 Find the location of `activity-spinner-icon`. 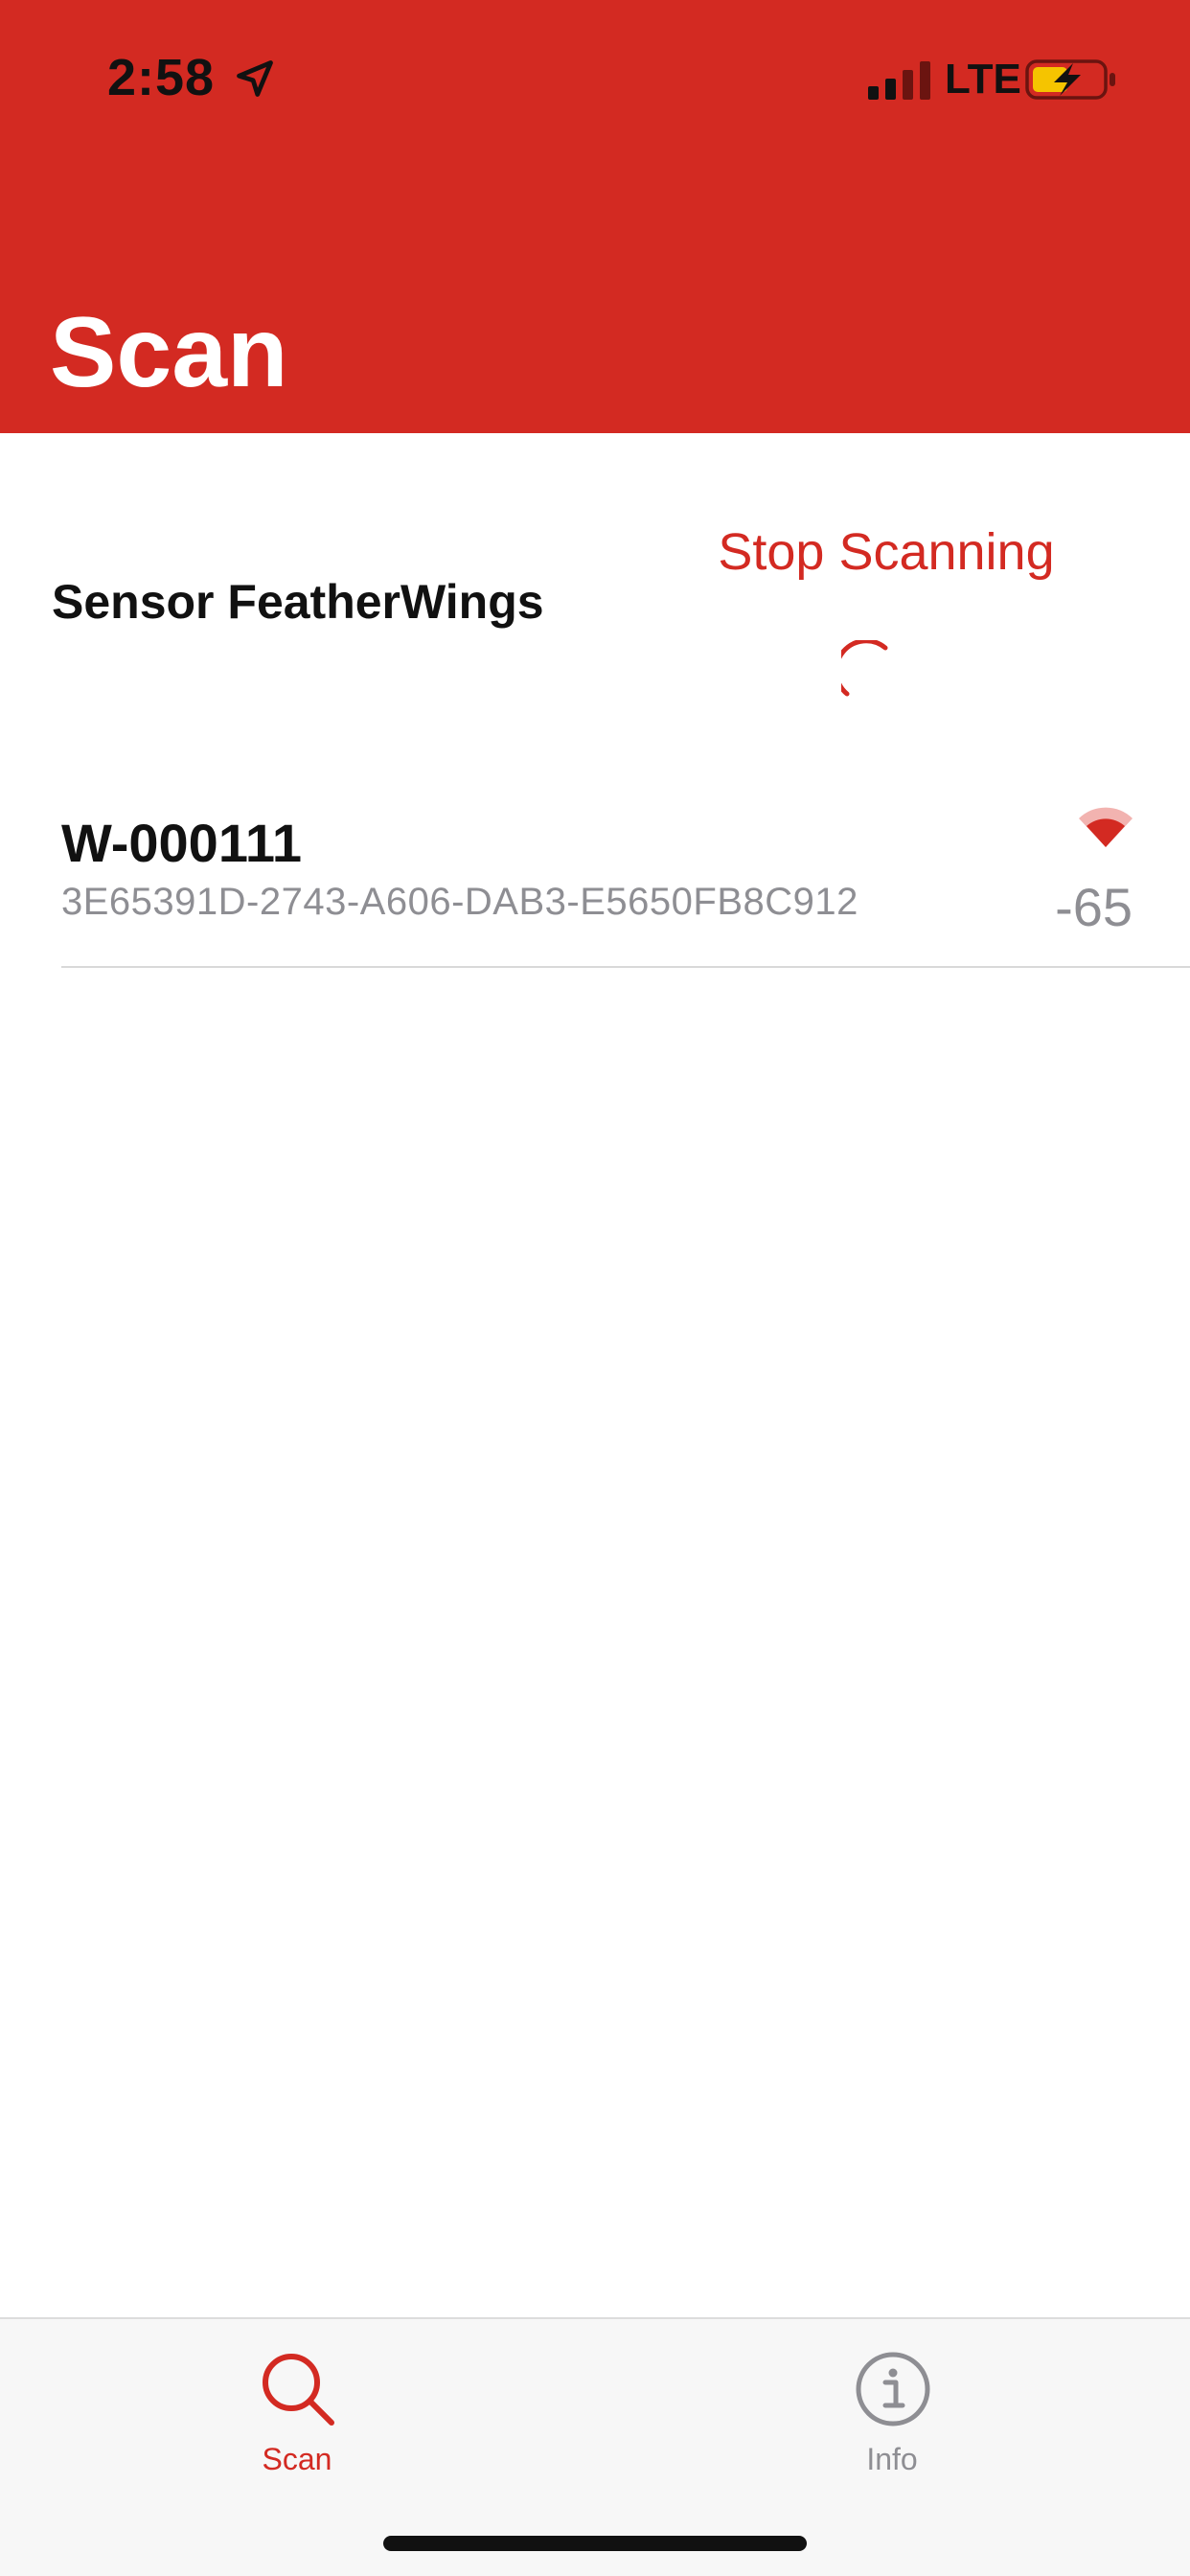

activity-spinner-icon is located at coordinates (865, 668).